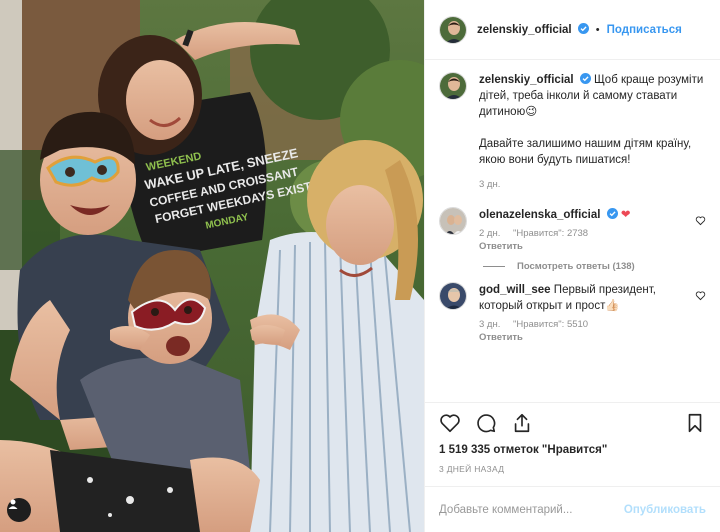 The width and height of the screenshot is (720, 532). I want to click on replies-divider-line, so click(494, 266).